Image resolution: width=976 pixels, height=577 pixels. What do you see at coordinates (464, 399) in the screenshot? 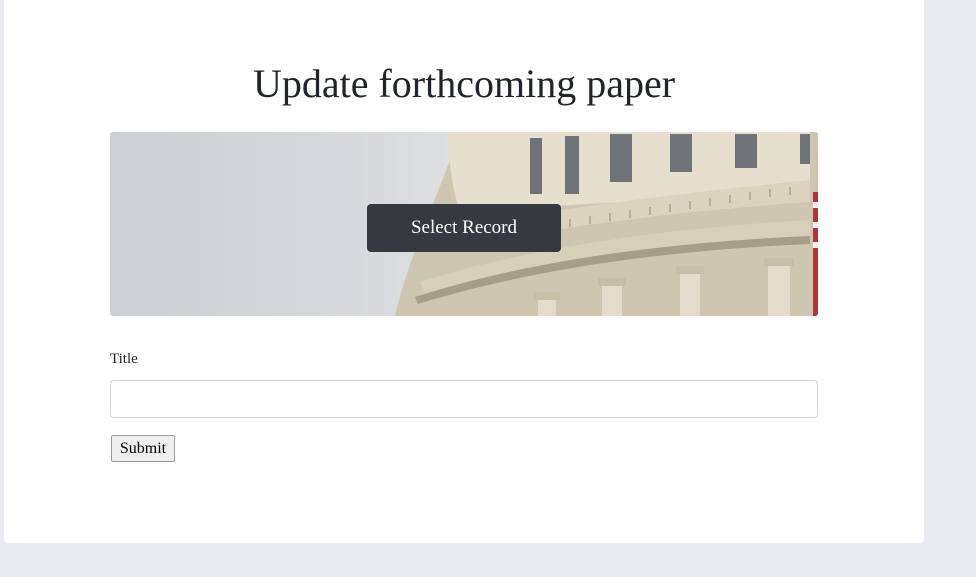
I see `title-input` at bounding box center [464, 399].